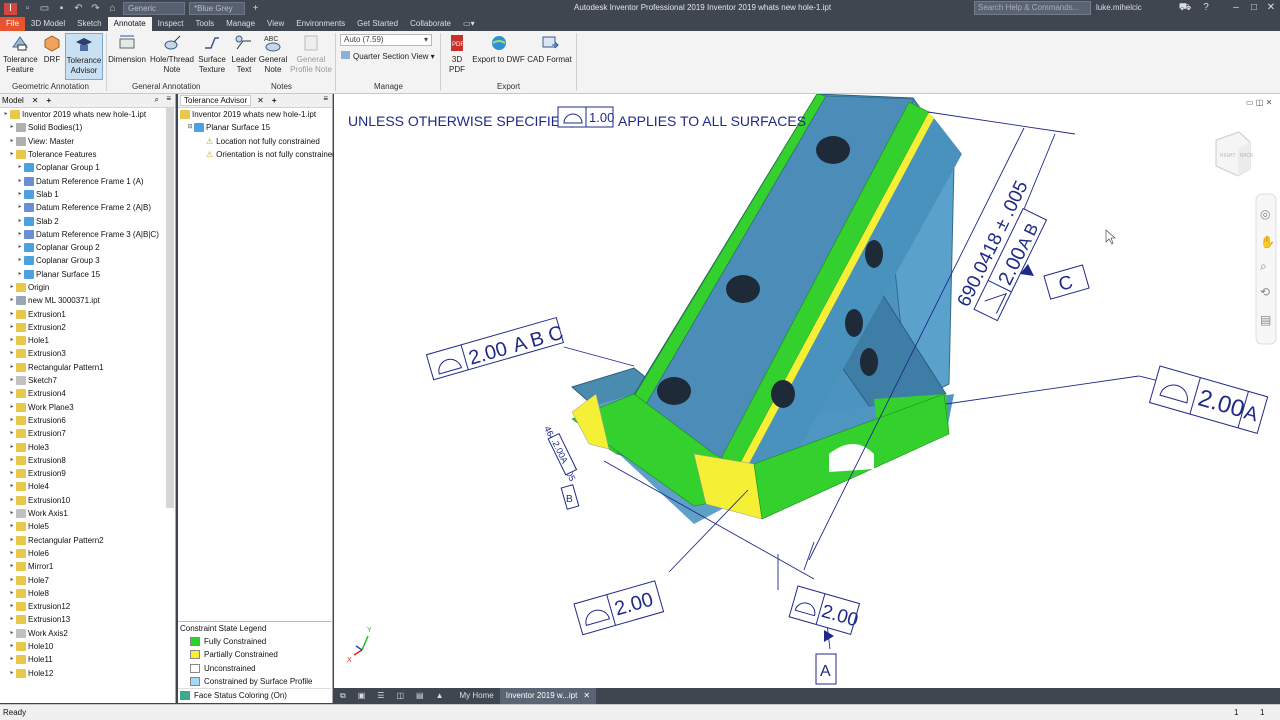  Describe the element at coordinates (495, 348) in the screenshot. I see `fcf-profile-abc: 2.00 A B C` at that location.